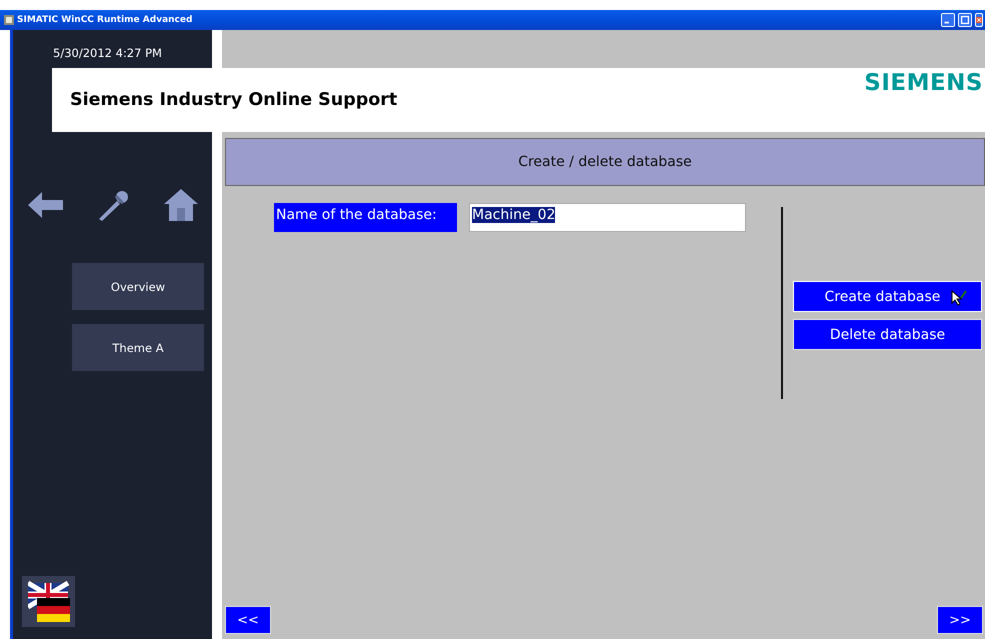 The height and width of the screenshot is (639, 985). What do you see at coordinates (9, 20) in the screenshot?
I see `app-icon` at bounding box center [9, 20].